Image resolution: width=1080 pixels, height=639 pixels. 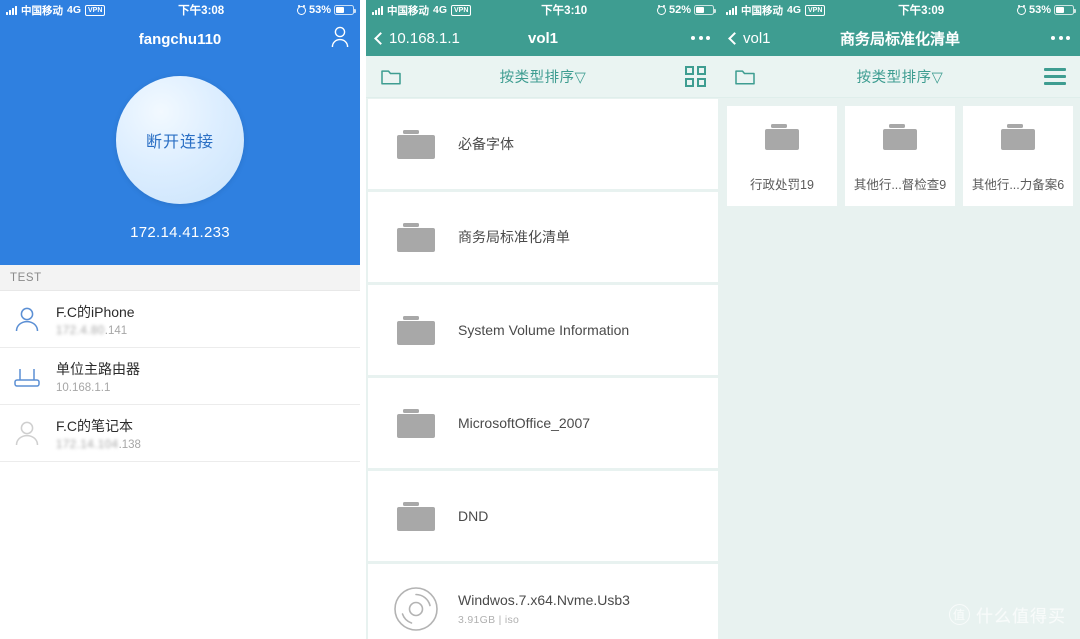 I want to click on status-right: 52%, so click(x=686, y=10).